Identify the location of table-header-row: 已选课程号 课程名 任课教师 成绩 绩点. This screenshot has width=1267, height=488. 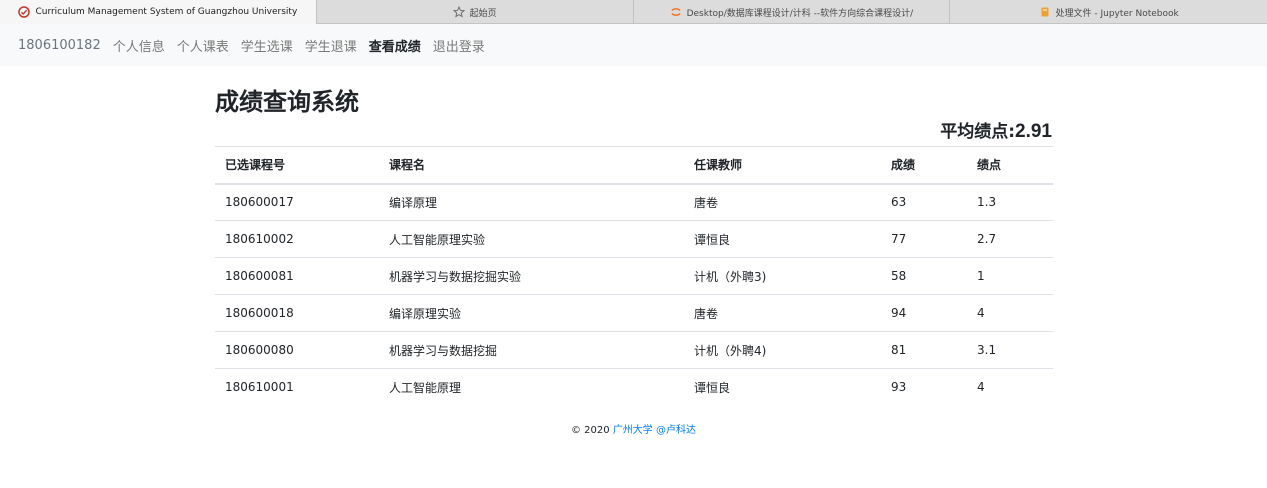
(634, 165).